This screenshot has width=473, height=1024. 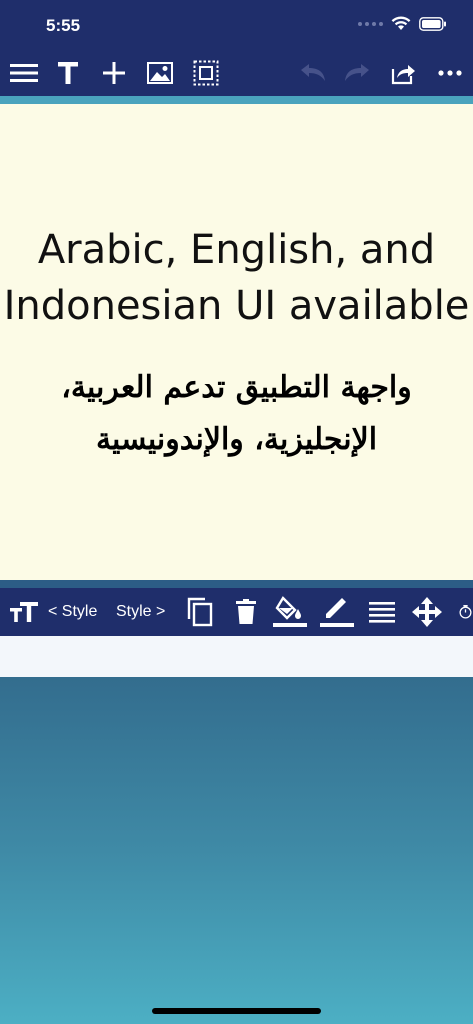 I want to click on menu-icon, so click(x=24, y=73).